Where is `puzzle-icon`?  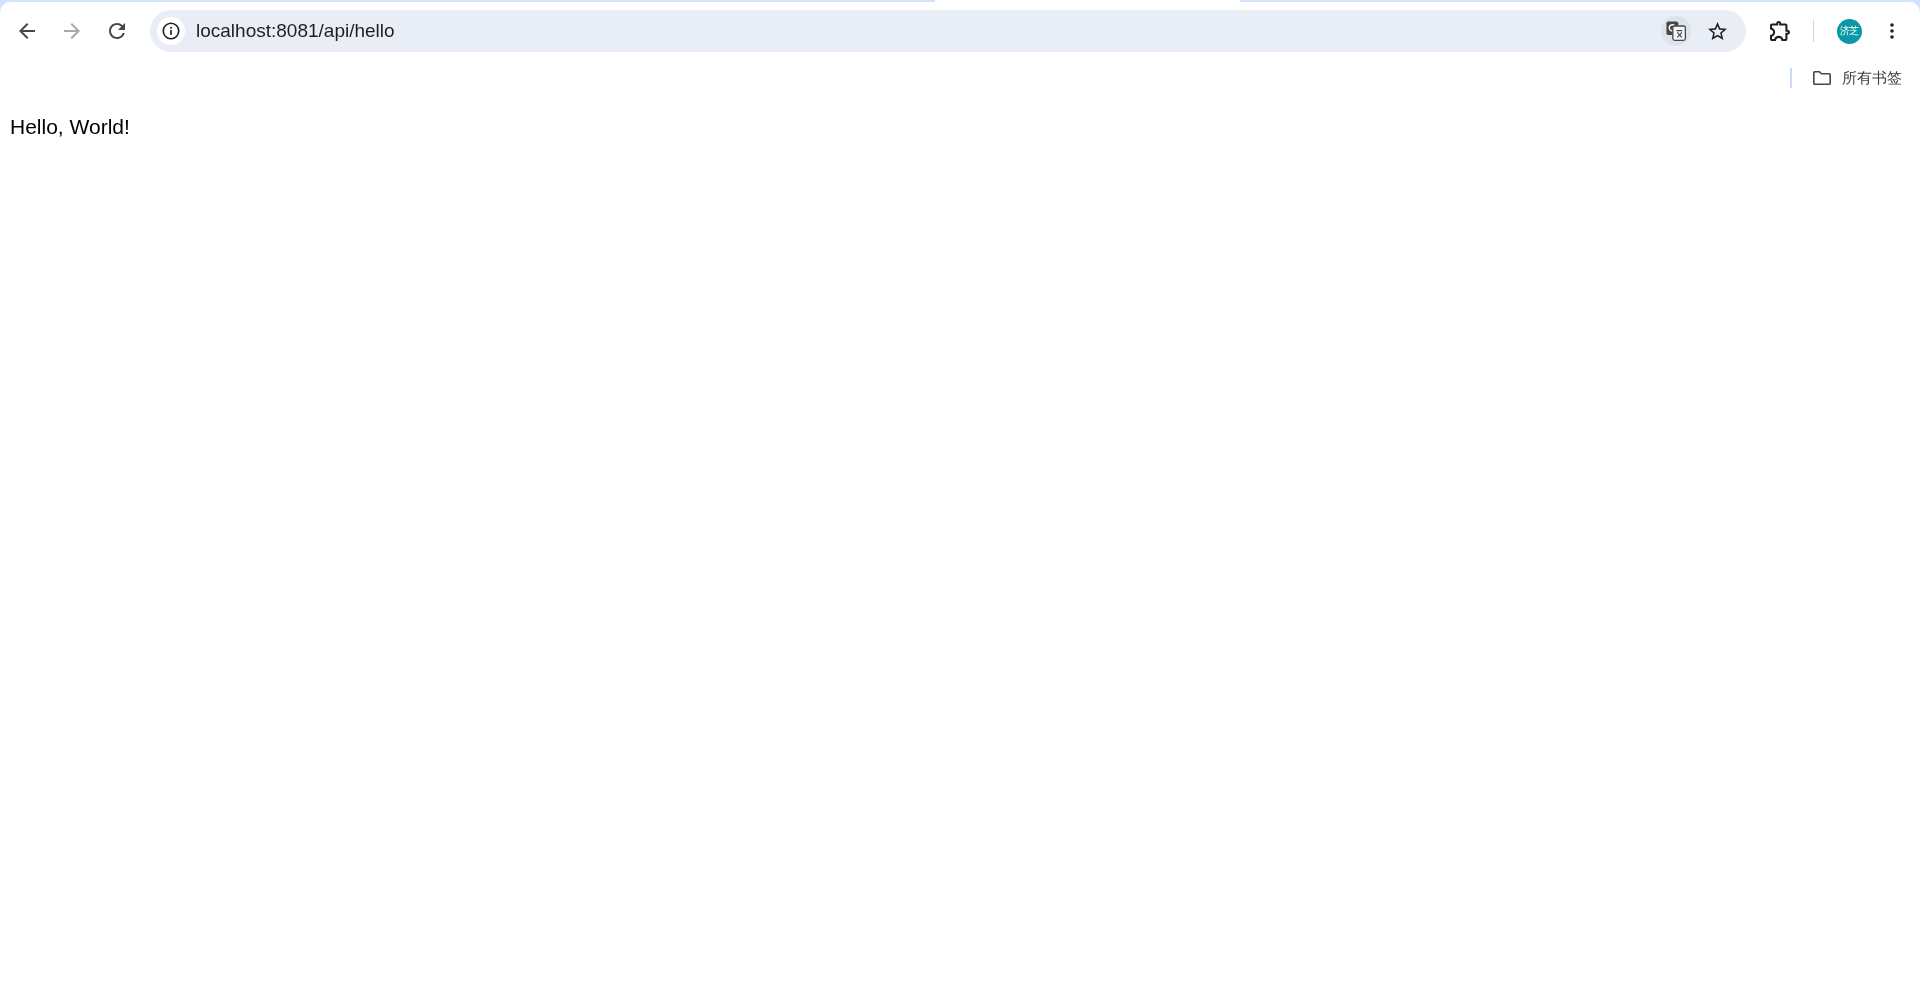
puzzle-icon is located at coordinates (1780, 31).